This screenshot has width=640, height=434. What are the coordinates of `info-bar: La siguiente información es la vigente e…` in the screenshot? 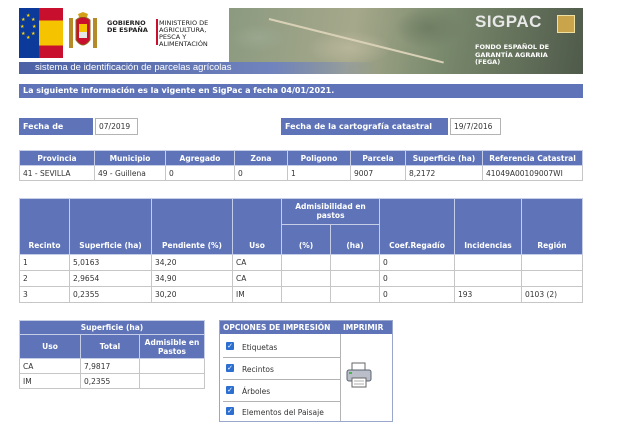 It's located at (301, 91).